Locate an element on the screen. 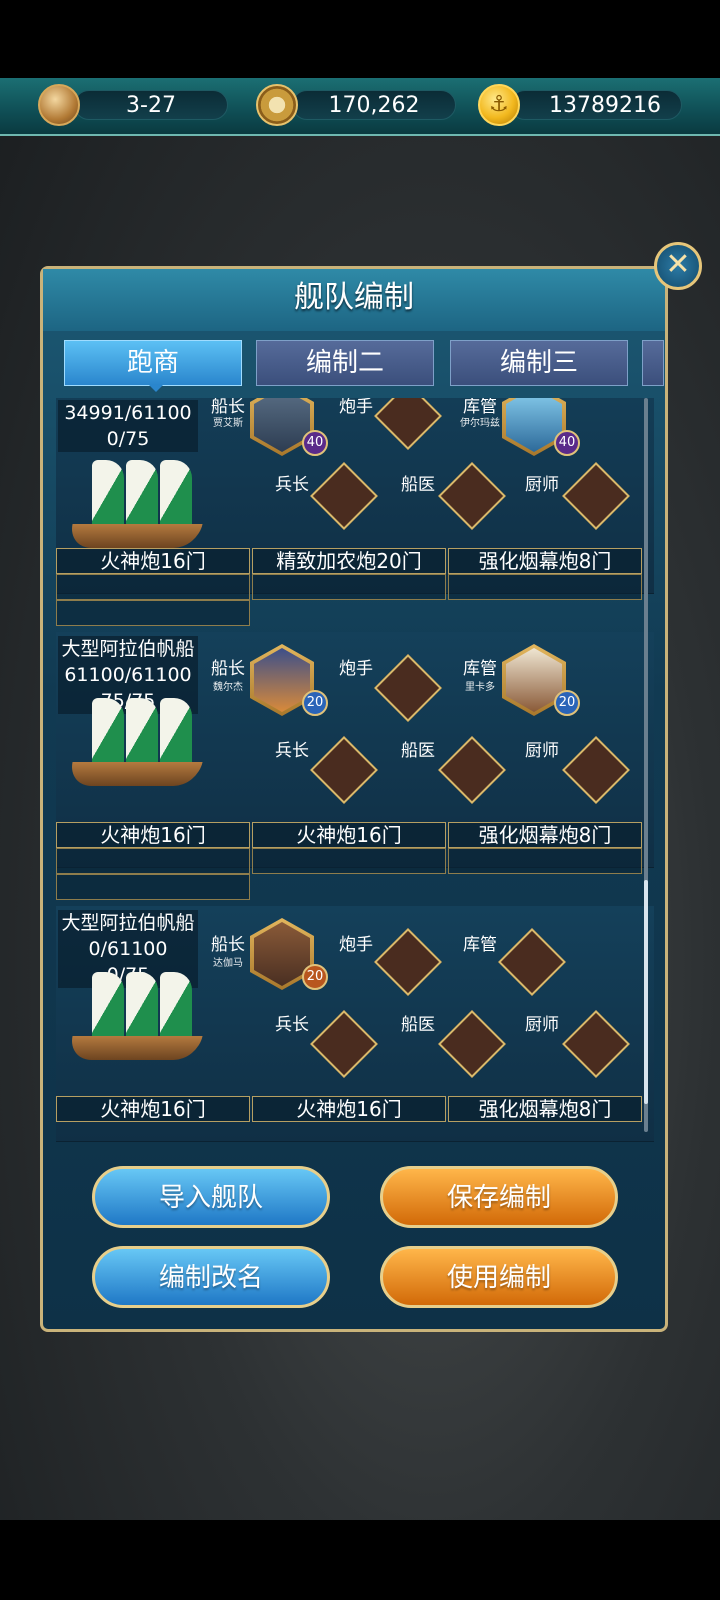 This screenshot has width=720, height=1600. stage-counter: 3-27 is located at coordinates (151, 105).